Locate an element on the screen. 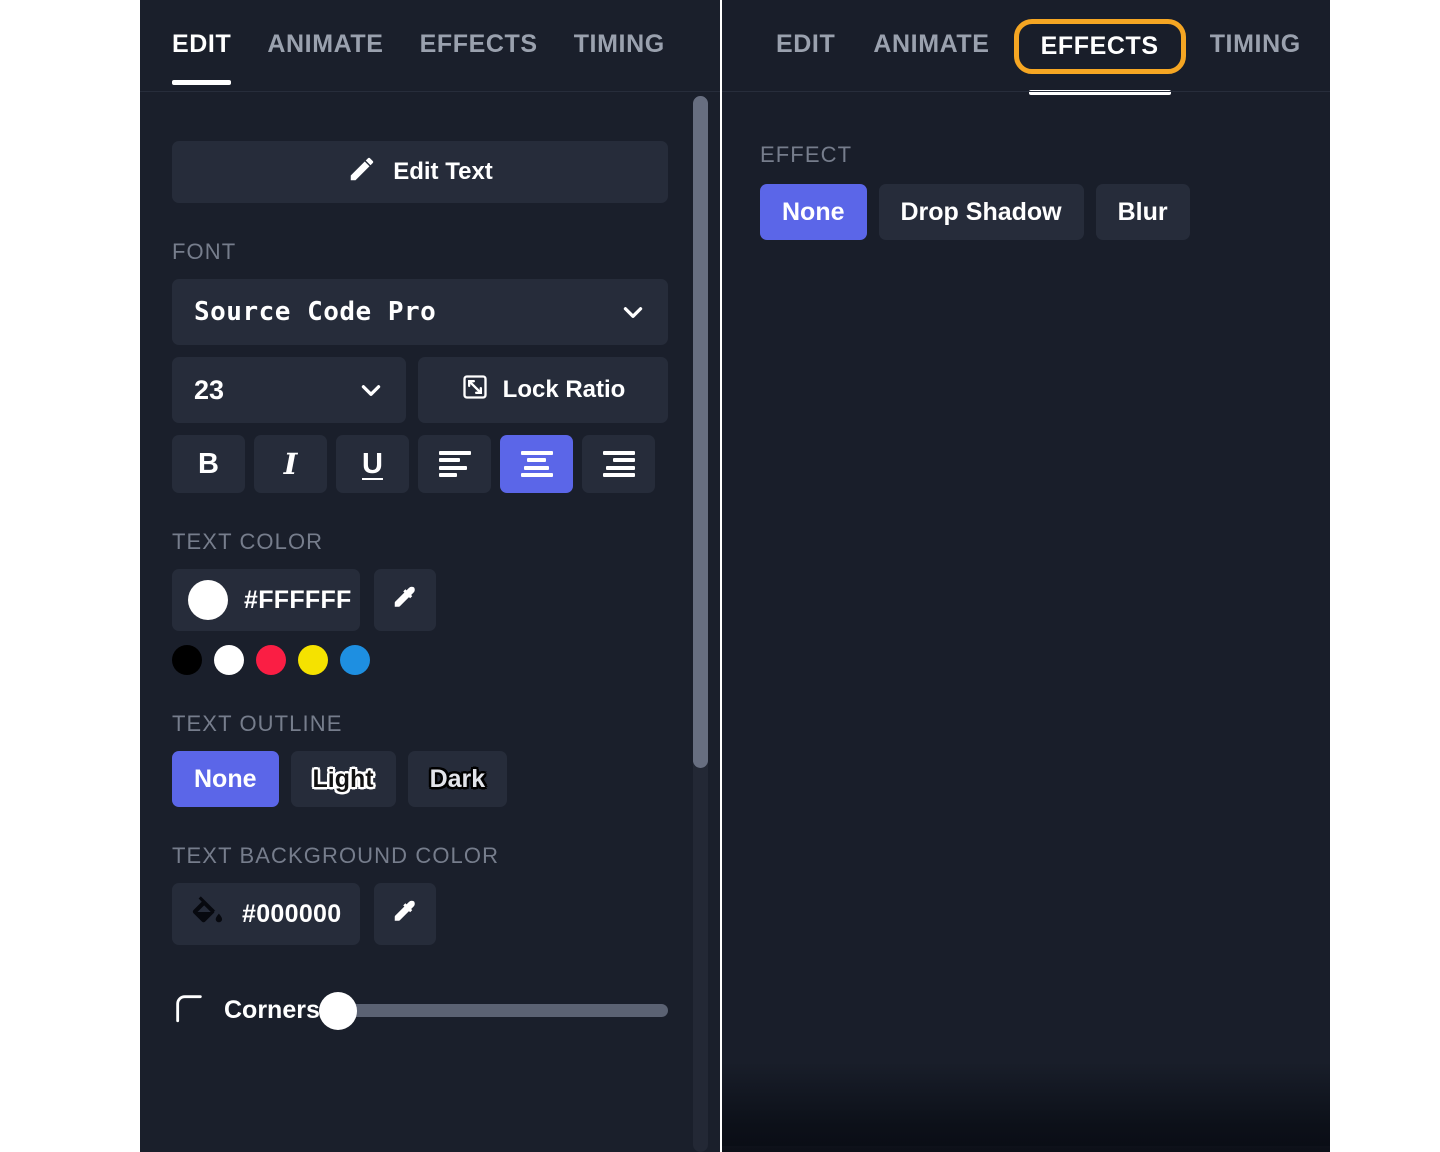 The image size is (1440, 1152). italic-icon: I is located at coordinates (290, 463).